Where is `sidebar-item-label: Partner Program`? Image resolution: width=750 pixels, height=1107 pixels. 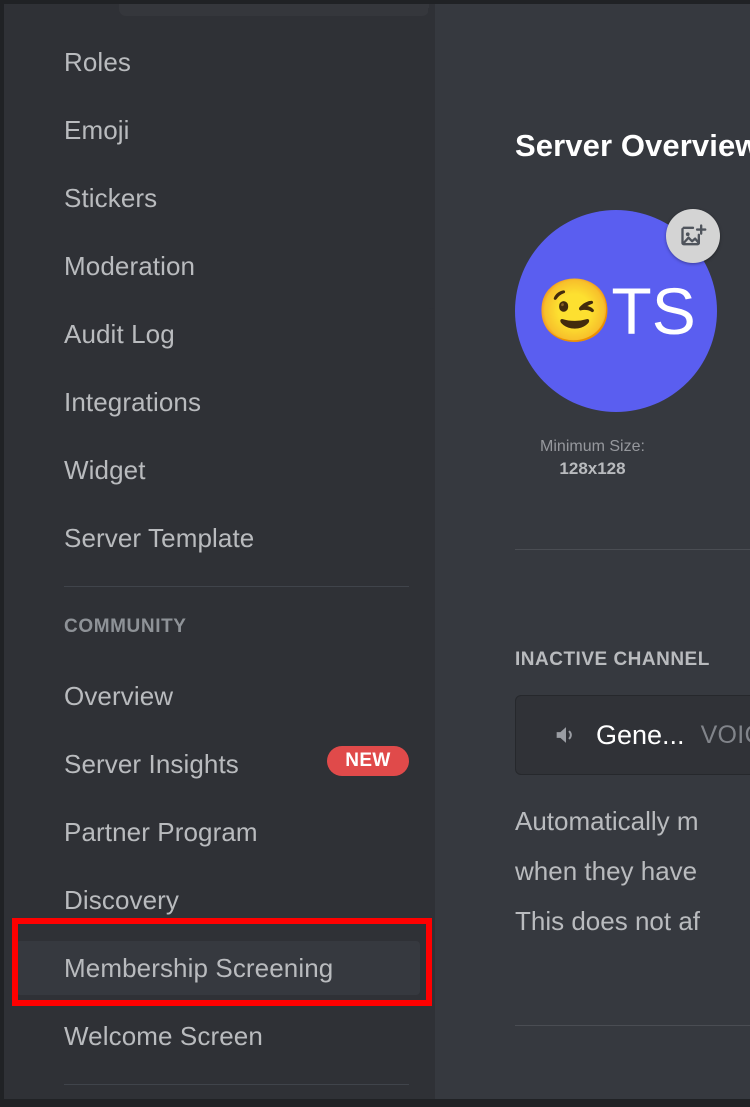 sidebar-item-label: Partner Program is located at coordinates (161, 831).